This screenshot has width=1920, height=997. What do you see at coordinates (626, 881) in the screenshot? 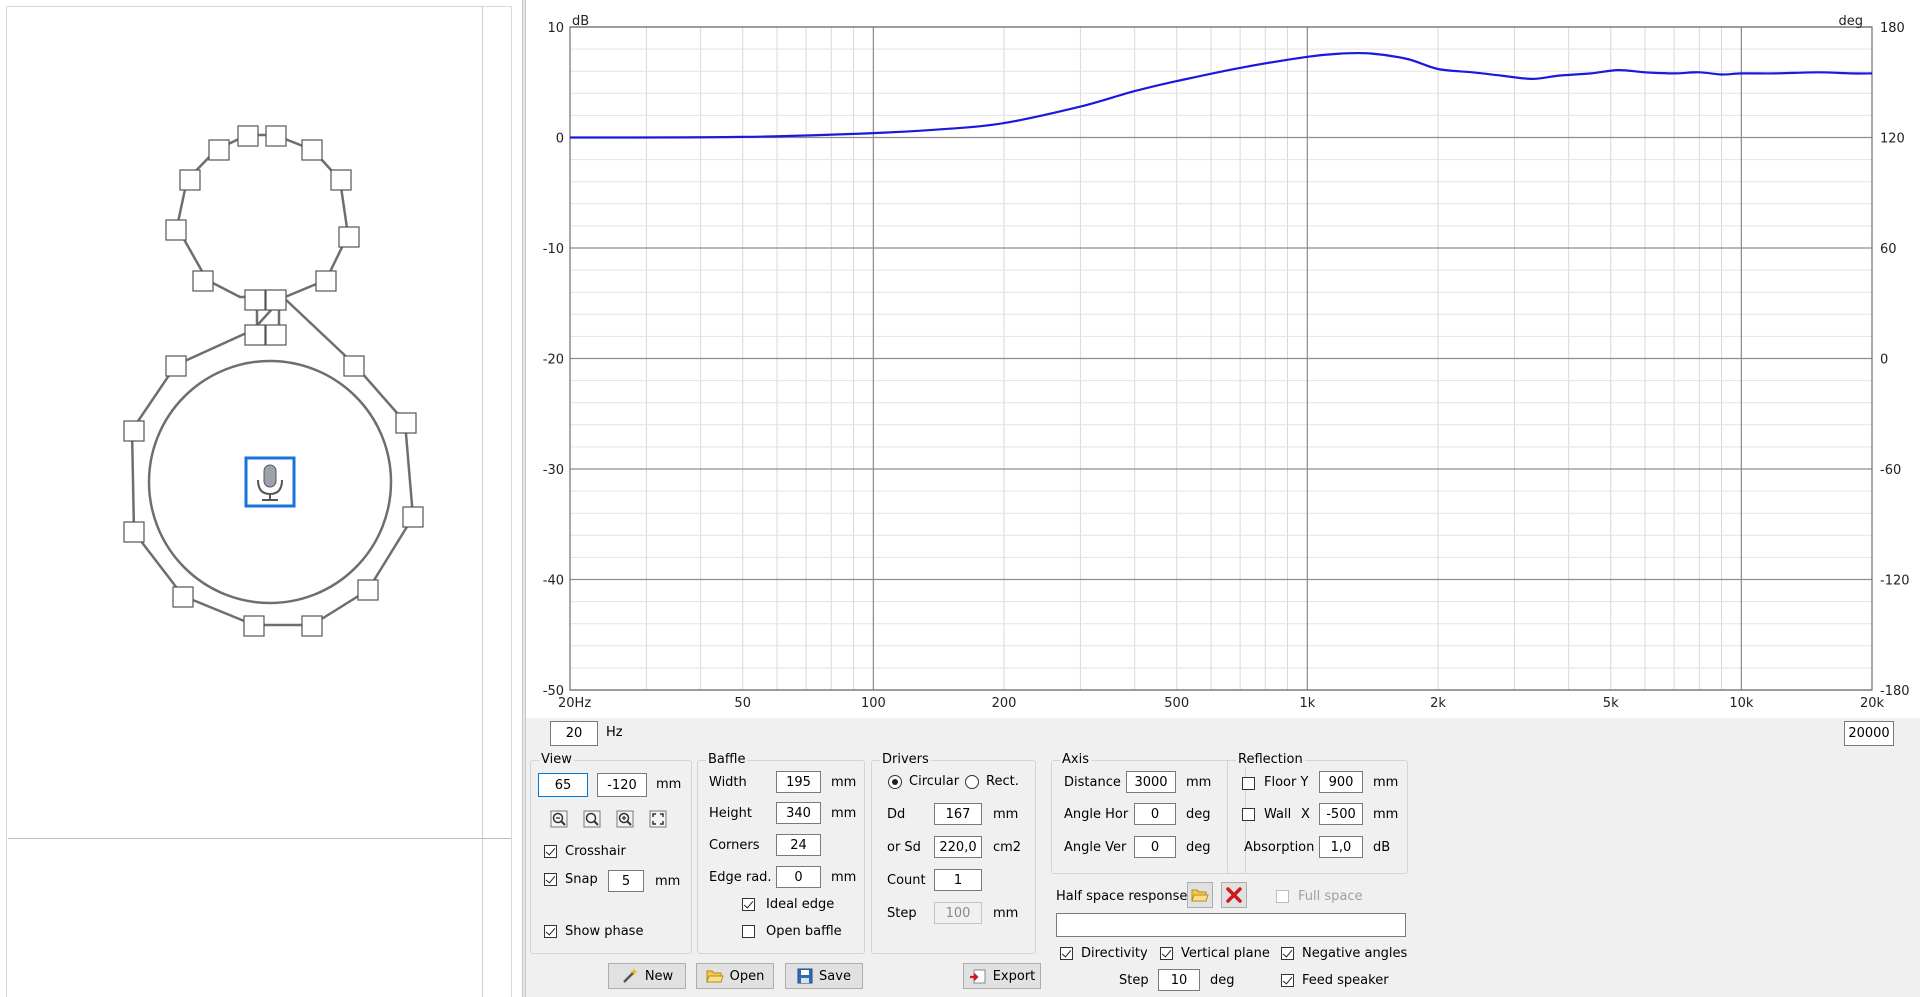
I see `snap-value-input` at bounding box center [626, 881].